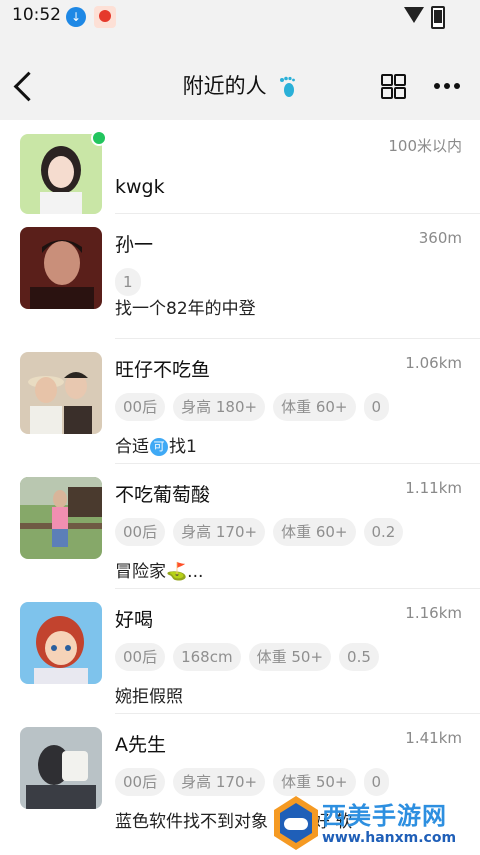 The width and height of the screenshot is (480, 855). I want to click on watermark-url: www.hanxm.com, so click(389, 838).